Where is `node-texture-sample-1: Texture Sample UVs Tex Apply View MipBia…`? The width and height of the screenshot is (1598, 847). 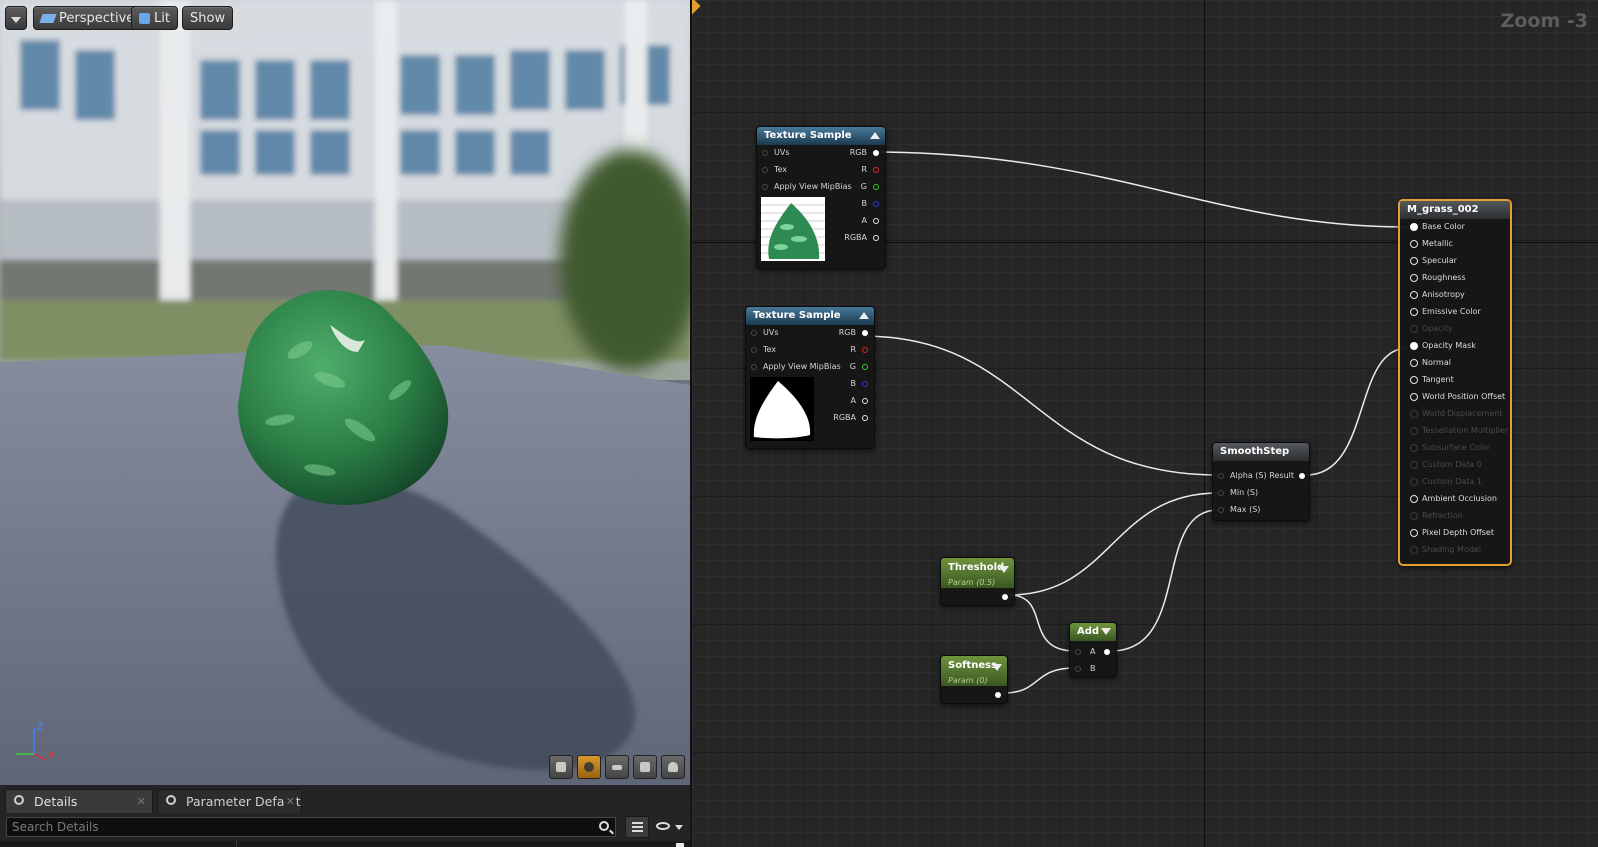
node-texture-sample-1: Texture Sample UVs Tex Apply View MipBia… is located at coordinates (821, 197).